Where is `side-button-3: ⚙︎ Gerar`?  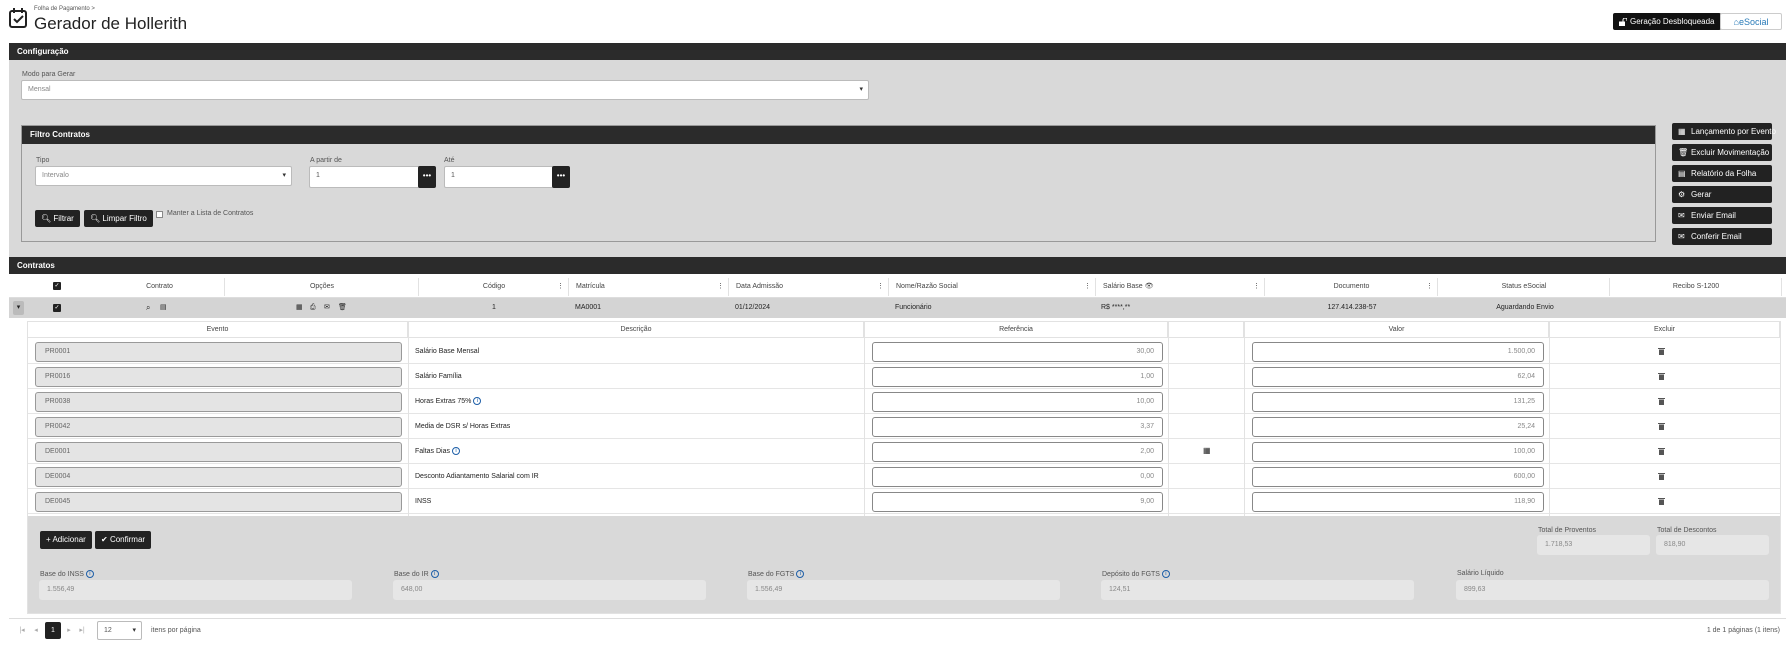 side-button-3: ⚙︎ Gerar is located at coordinates (1722, 194).